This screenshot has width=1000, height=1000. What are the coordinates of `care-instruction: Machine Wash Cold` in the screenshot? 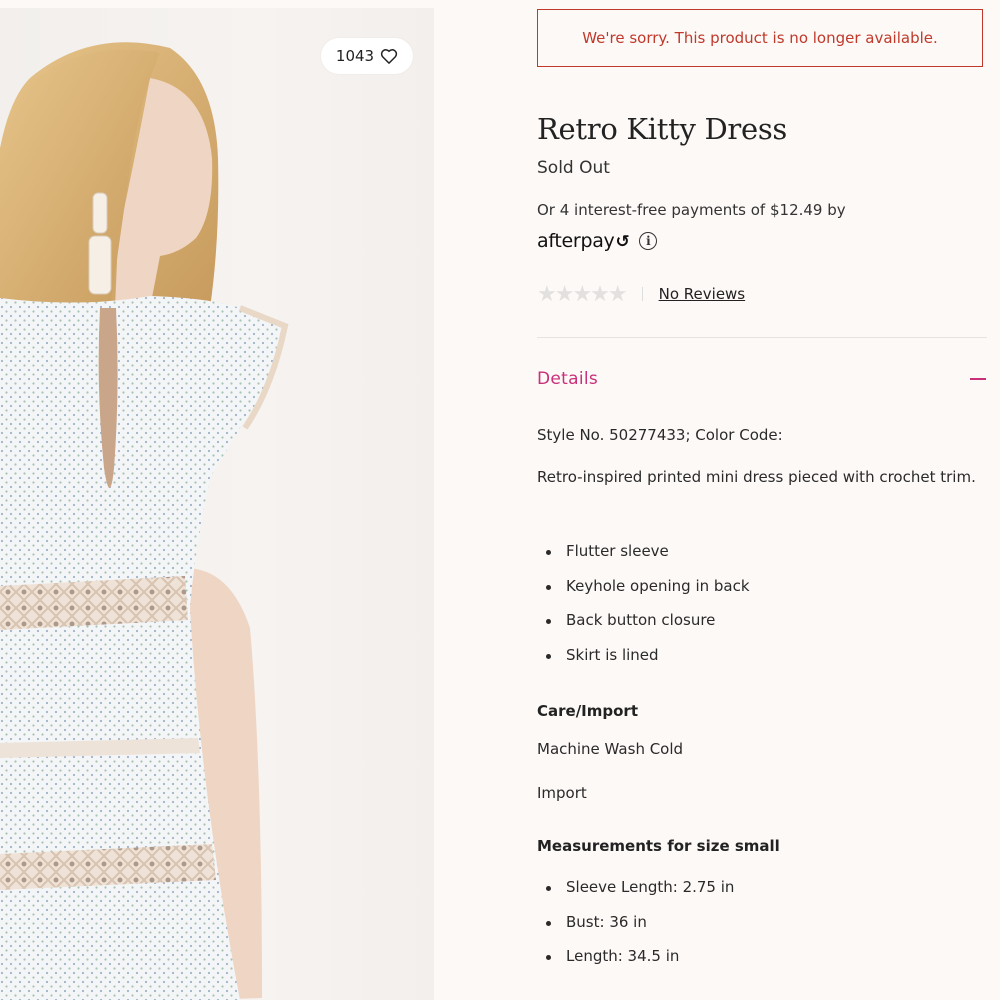 It's located at (610, 749).